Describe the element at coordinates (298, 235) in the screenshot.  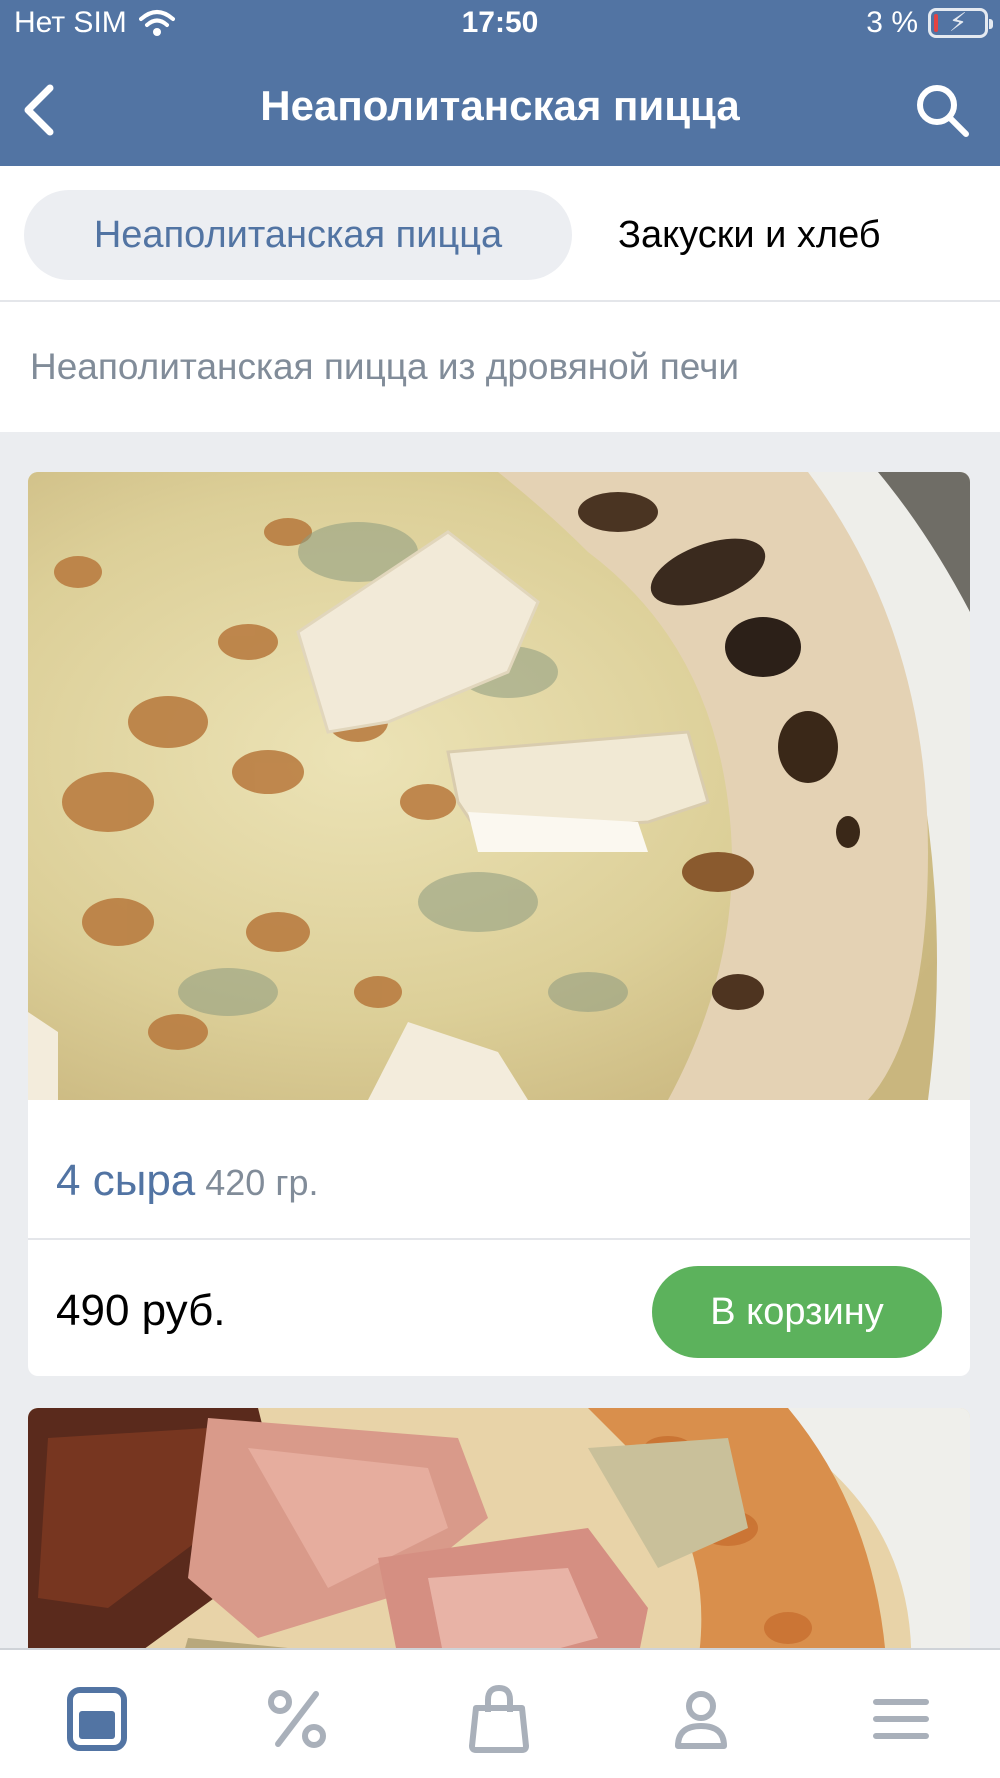
I see `tab-neapolitan-pizza: Неаполитанская пицца` at that location.